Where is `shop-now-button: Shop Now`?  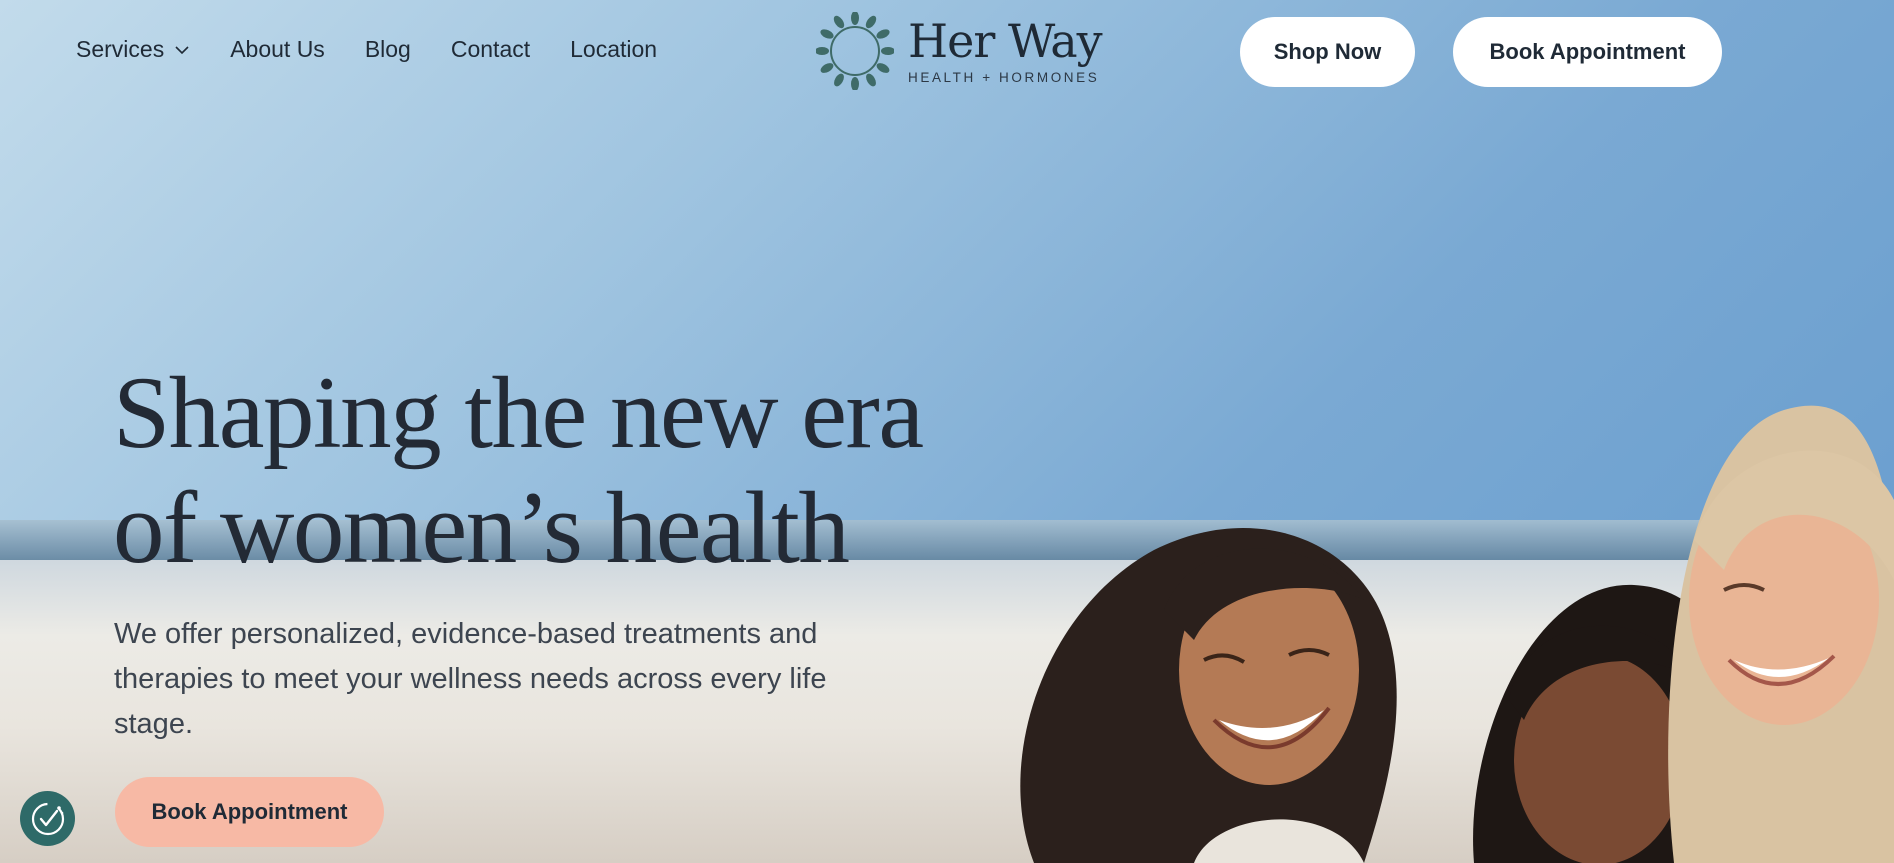 shop-now-button: Shop Now is located at coordinates (1327, 52).